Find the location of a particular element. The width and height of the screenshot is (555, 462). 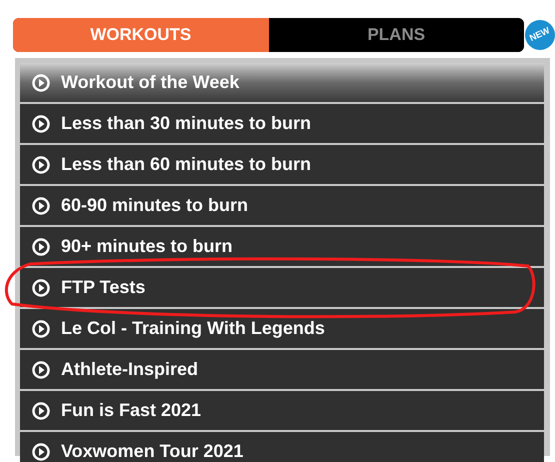

category-item: 60-90 minutes to burn is located at coordinates (282, 205).